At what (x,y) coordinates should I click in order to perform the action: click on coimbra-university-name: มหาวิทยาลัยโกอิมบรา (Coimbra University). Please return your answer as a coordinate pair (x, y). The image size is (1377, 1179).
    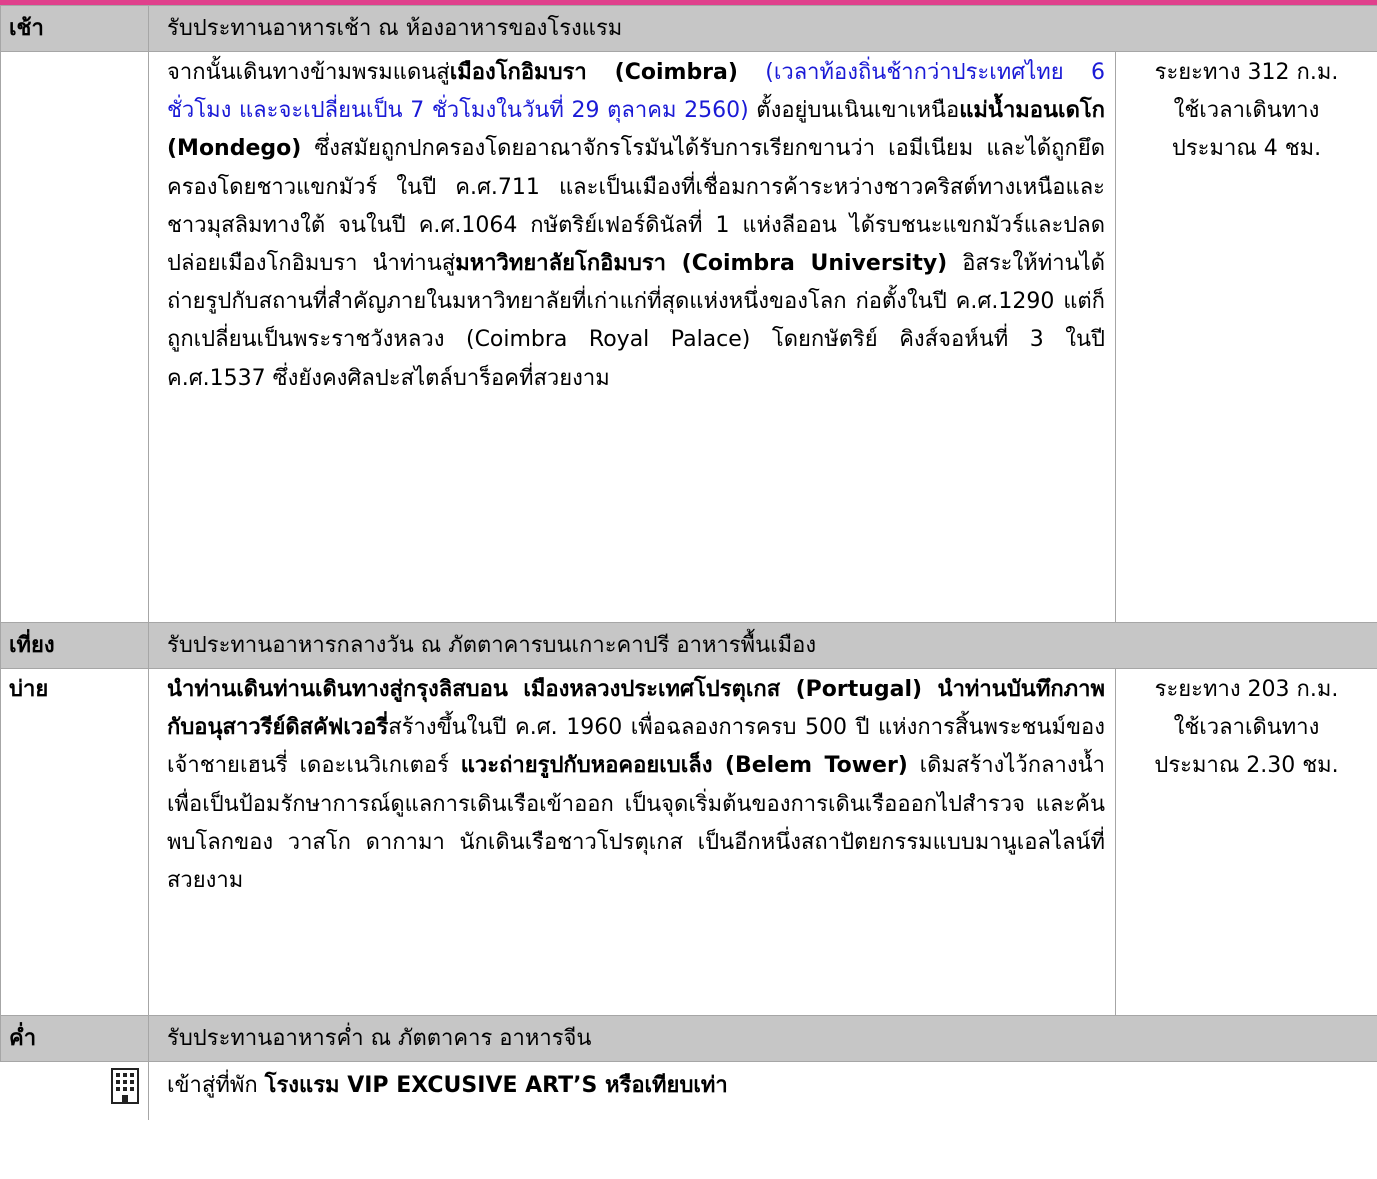
    Looking at the image, I should click on (701, 264).